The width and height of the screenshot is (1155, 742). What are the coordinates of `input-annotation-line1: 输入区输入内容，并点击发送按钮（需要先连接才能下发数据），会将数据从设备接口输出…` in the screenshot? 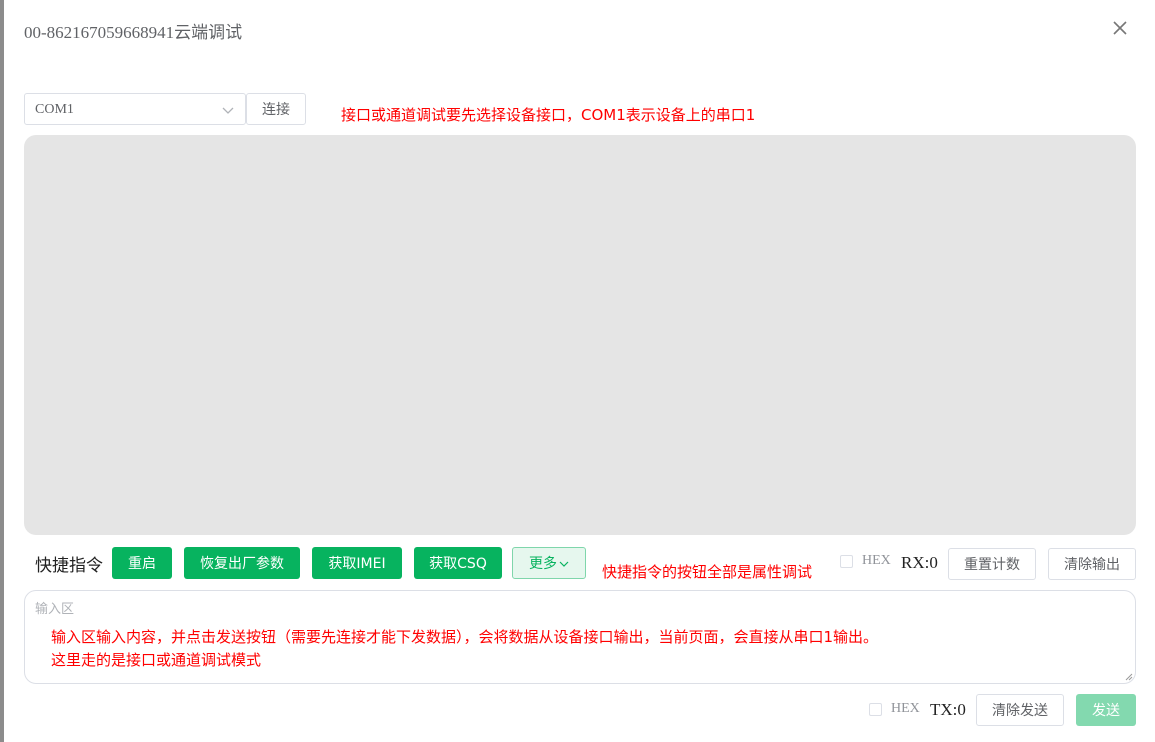 It's located at (465, 637).